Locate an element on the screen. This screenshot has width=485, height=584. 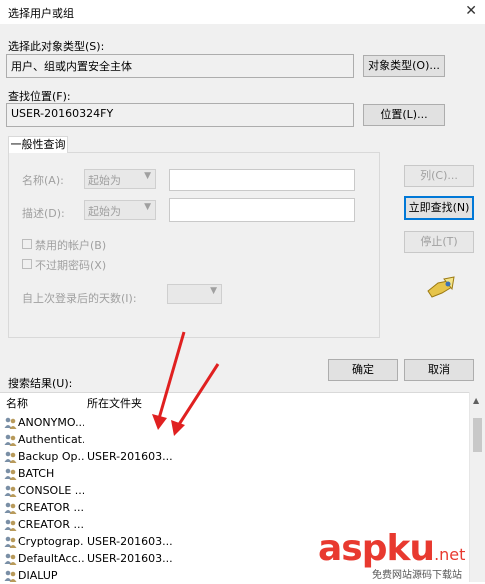
days-since-logon-label: 自上次登录后的天数(I): is located at coordinates (79, 298).